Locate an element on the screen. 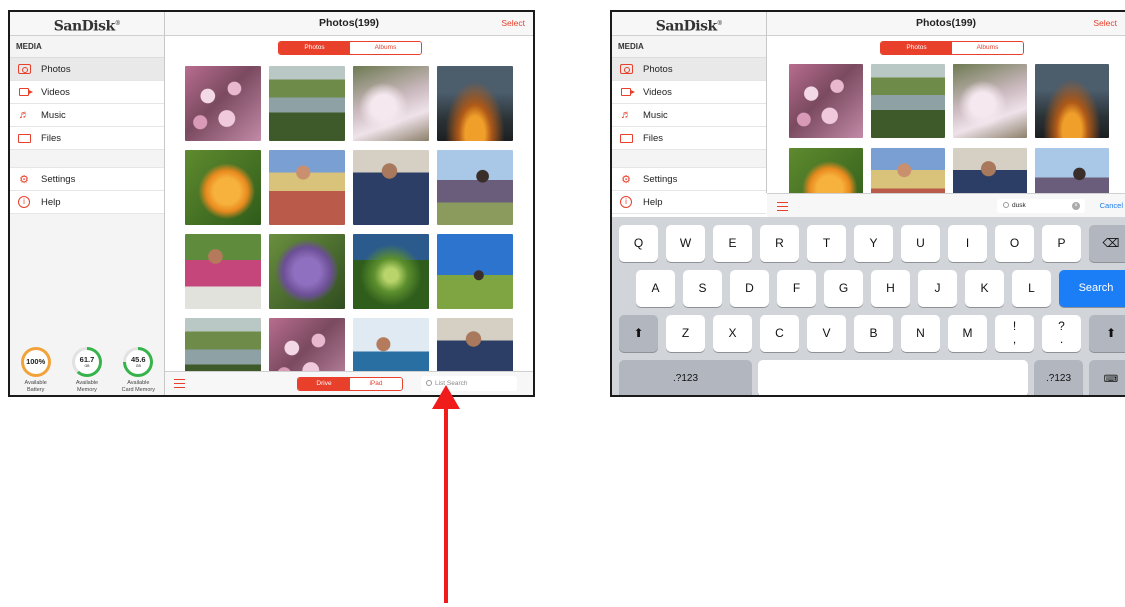 This screenshot has width=1125, height=607. clear-search-icon: × is located at coordinates (1076, 206).